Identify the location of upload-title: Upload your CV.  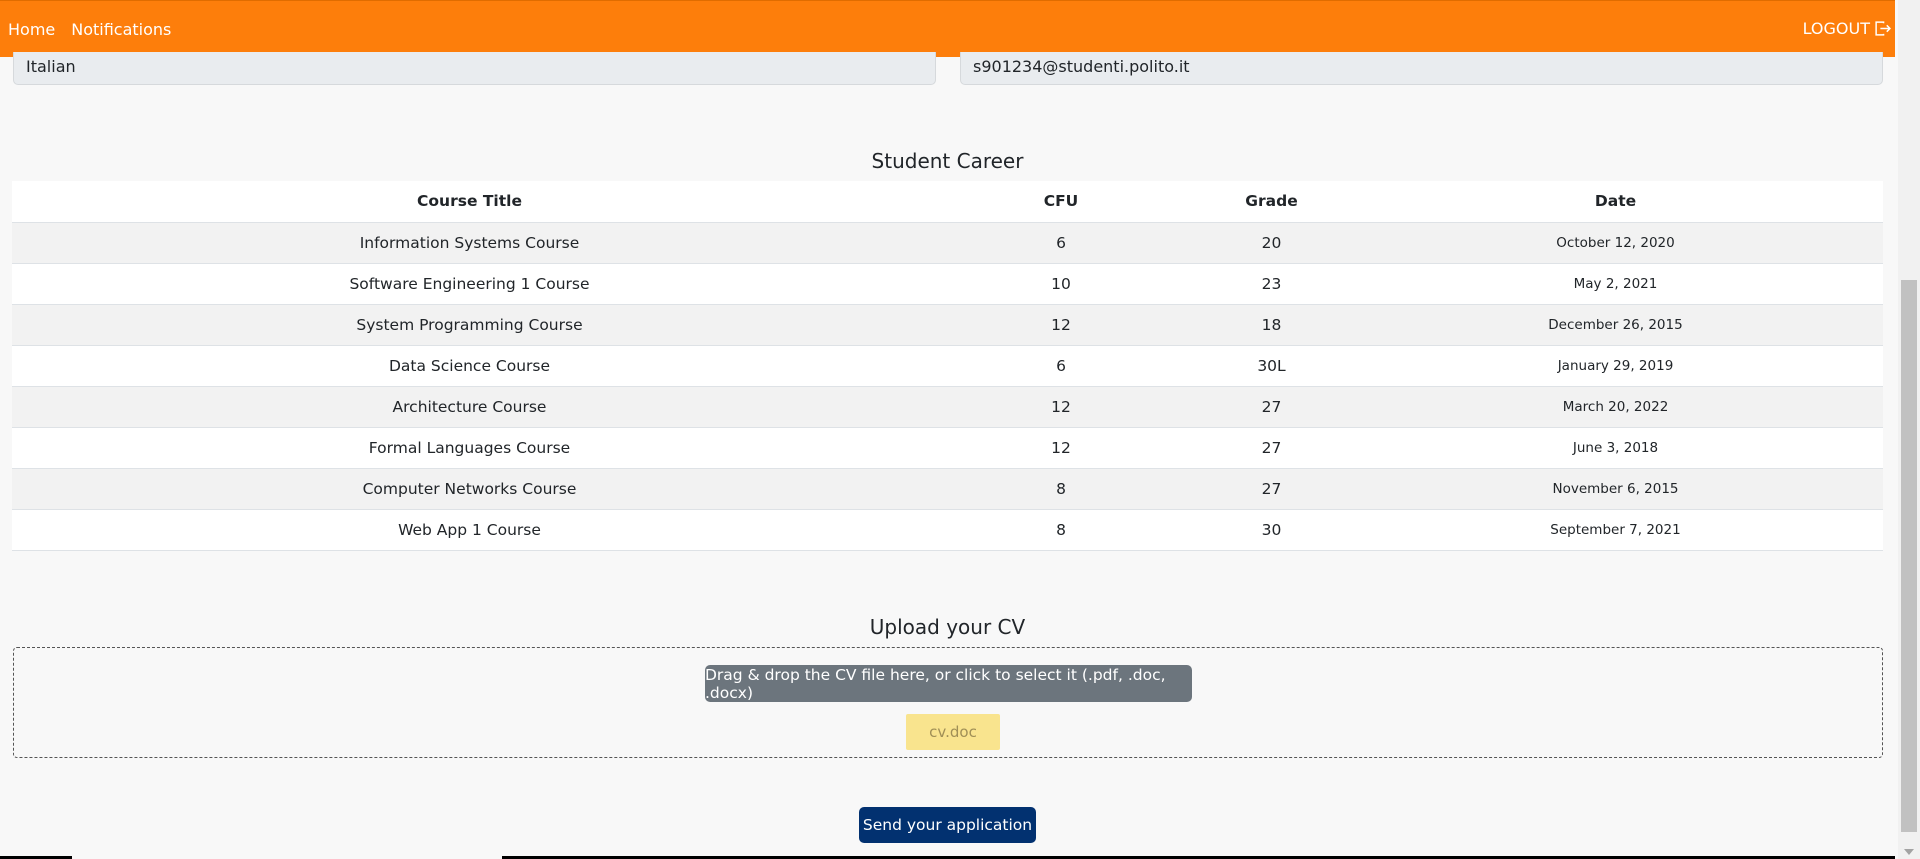
(947, 627).